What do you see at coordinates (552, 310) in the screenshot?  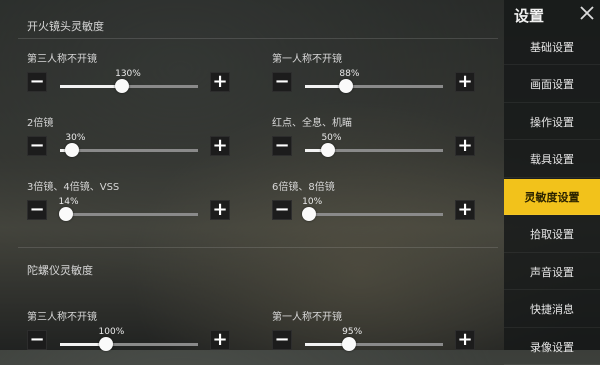 I see `sidebar-item: 快捷消息` at bounding box center [552, 310].